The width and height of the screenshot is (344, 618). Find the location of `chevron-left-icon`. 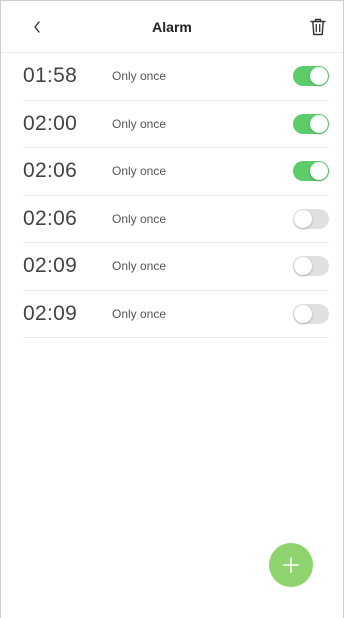

chevron-left-icon is located at coordinates (37, 26).